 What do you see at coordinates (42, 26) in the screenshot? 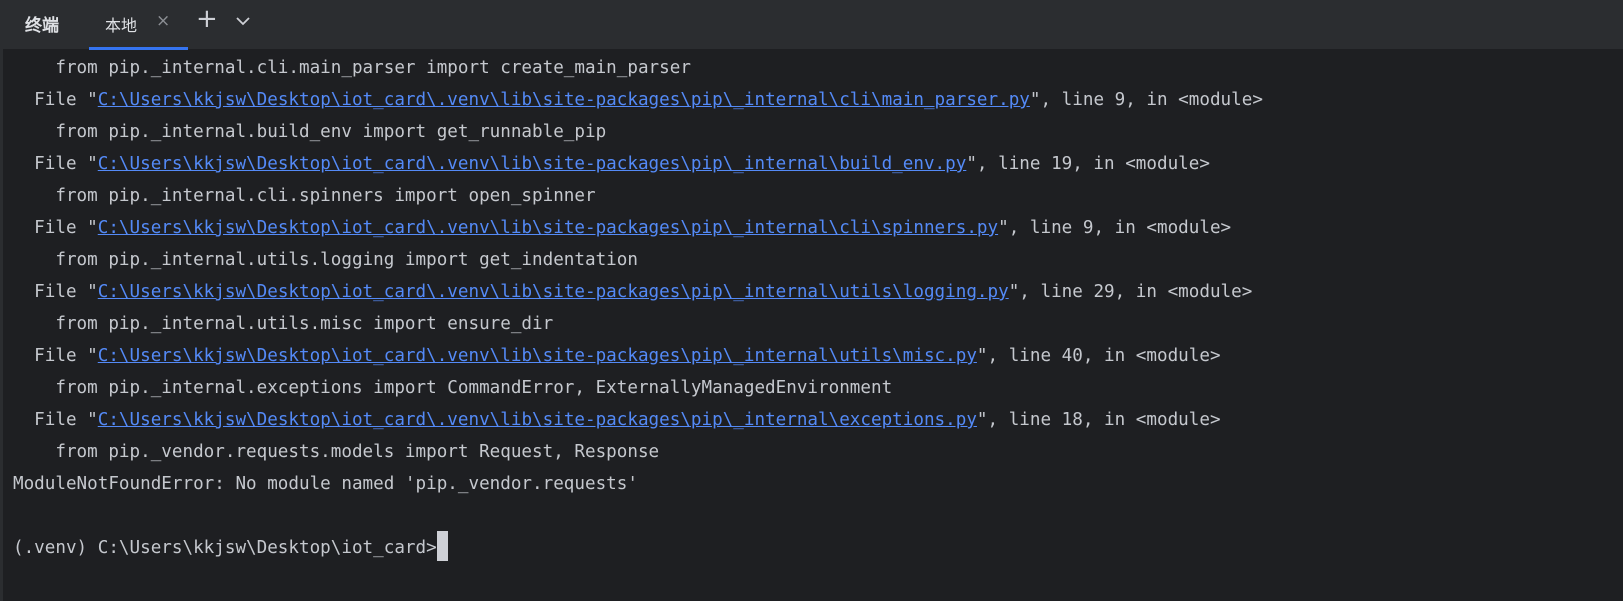
I see `tool-window-title: 终端` at bounding box center [42, 26].